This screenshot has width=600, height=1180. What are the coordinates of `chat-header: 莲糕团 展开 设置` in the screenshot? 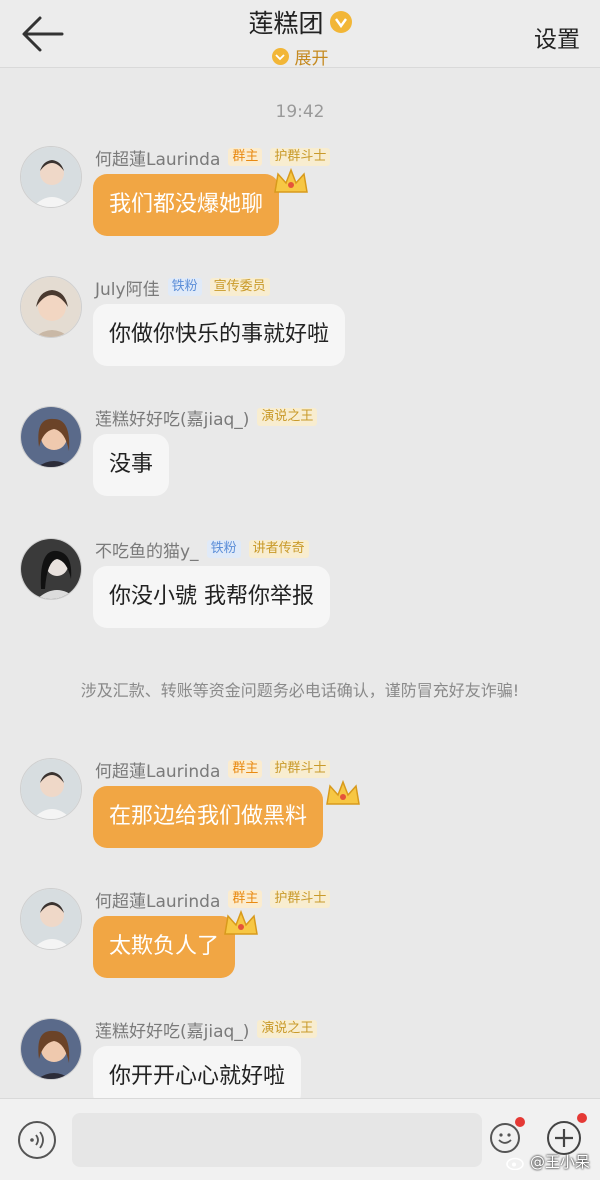 It's located at (300, 34).